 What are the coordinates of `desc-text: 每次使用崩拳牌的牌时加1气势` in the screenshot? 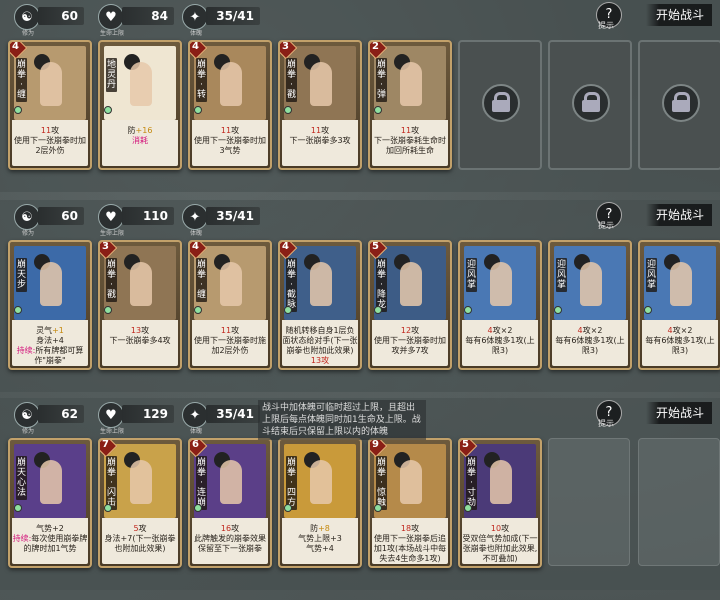 It's located at (55, 543).